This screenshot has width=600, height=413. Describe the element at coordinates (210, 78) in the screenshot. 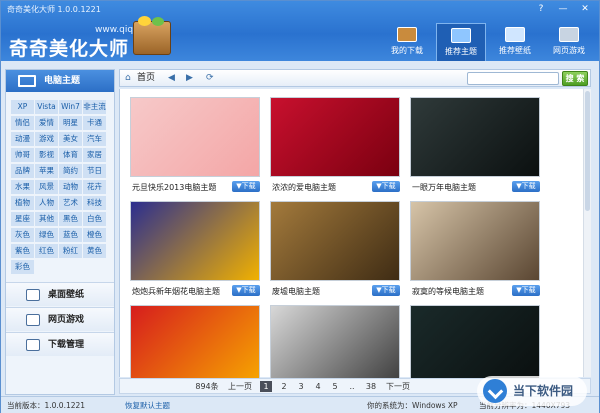

I see `refresh-button: ⟳` at that location.